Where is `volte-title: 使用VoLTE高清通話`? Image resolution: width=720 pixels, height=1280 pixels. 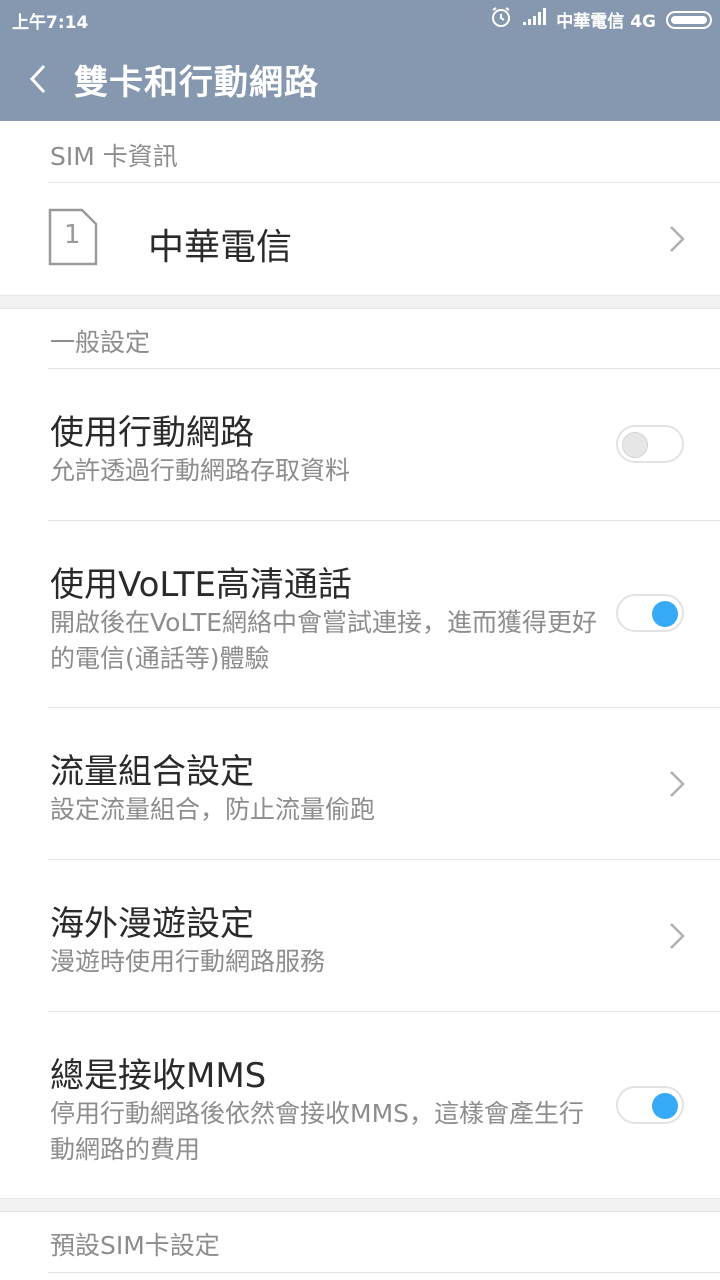
volte-title: 使用VoLTE高清通話 is located at coordinates (201, 585).